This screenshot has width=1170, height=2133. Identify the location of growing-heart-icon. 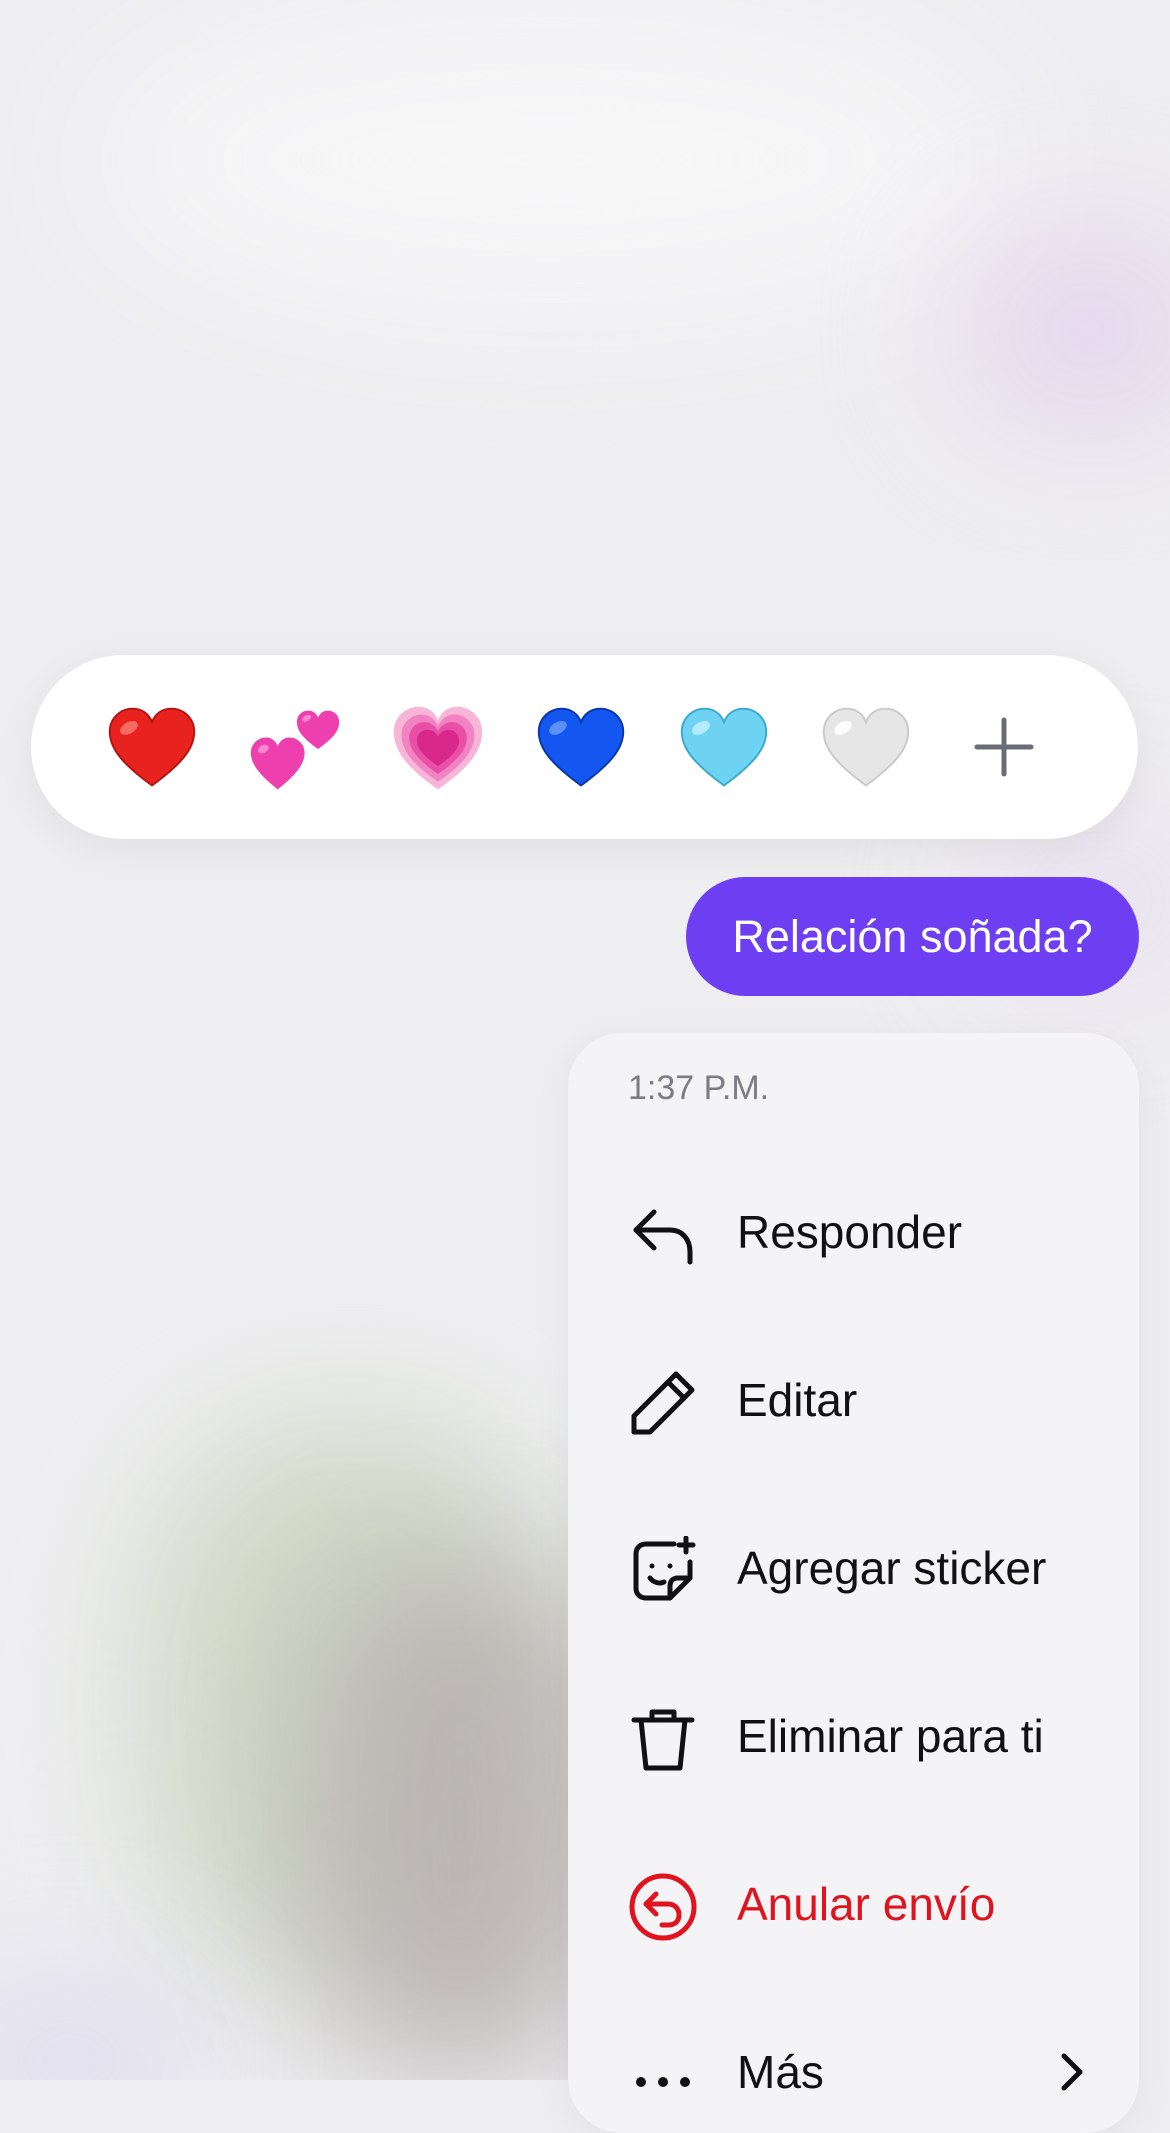
(438, 748).